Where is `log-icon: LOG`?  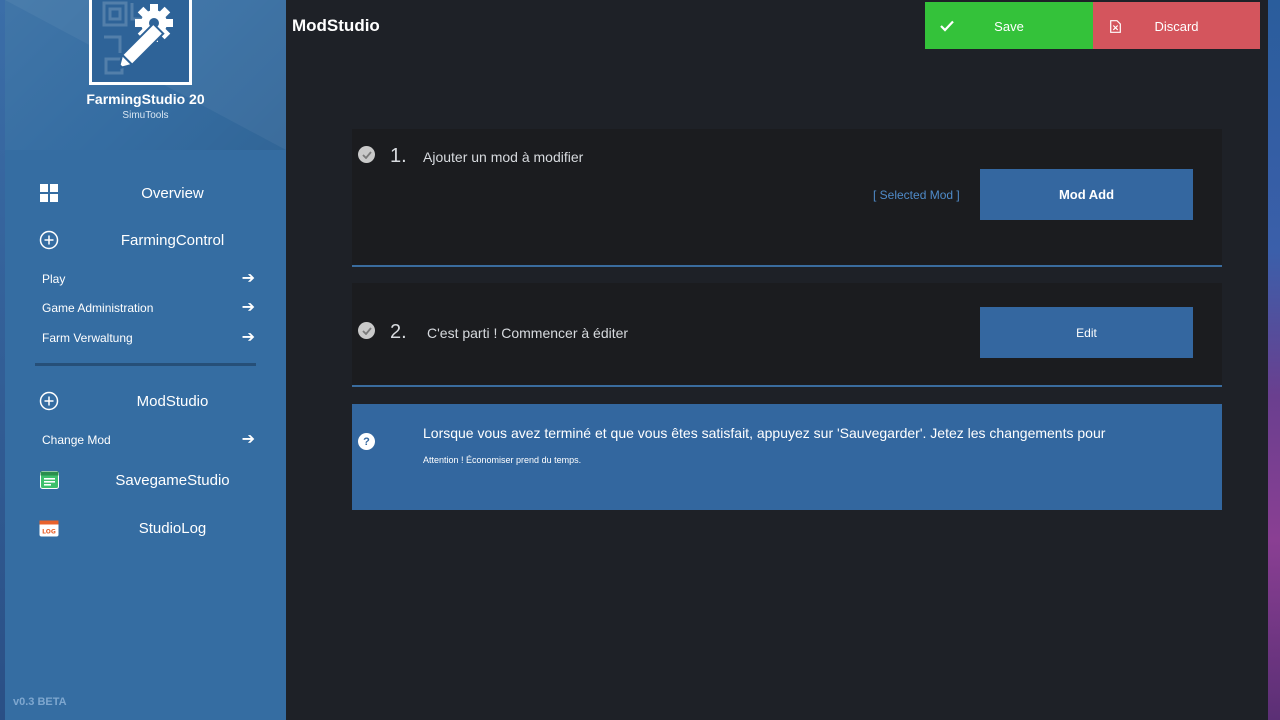
log-icon: LOG is located at coordinates (49, 528).